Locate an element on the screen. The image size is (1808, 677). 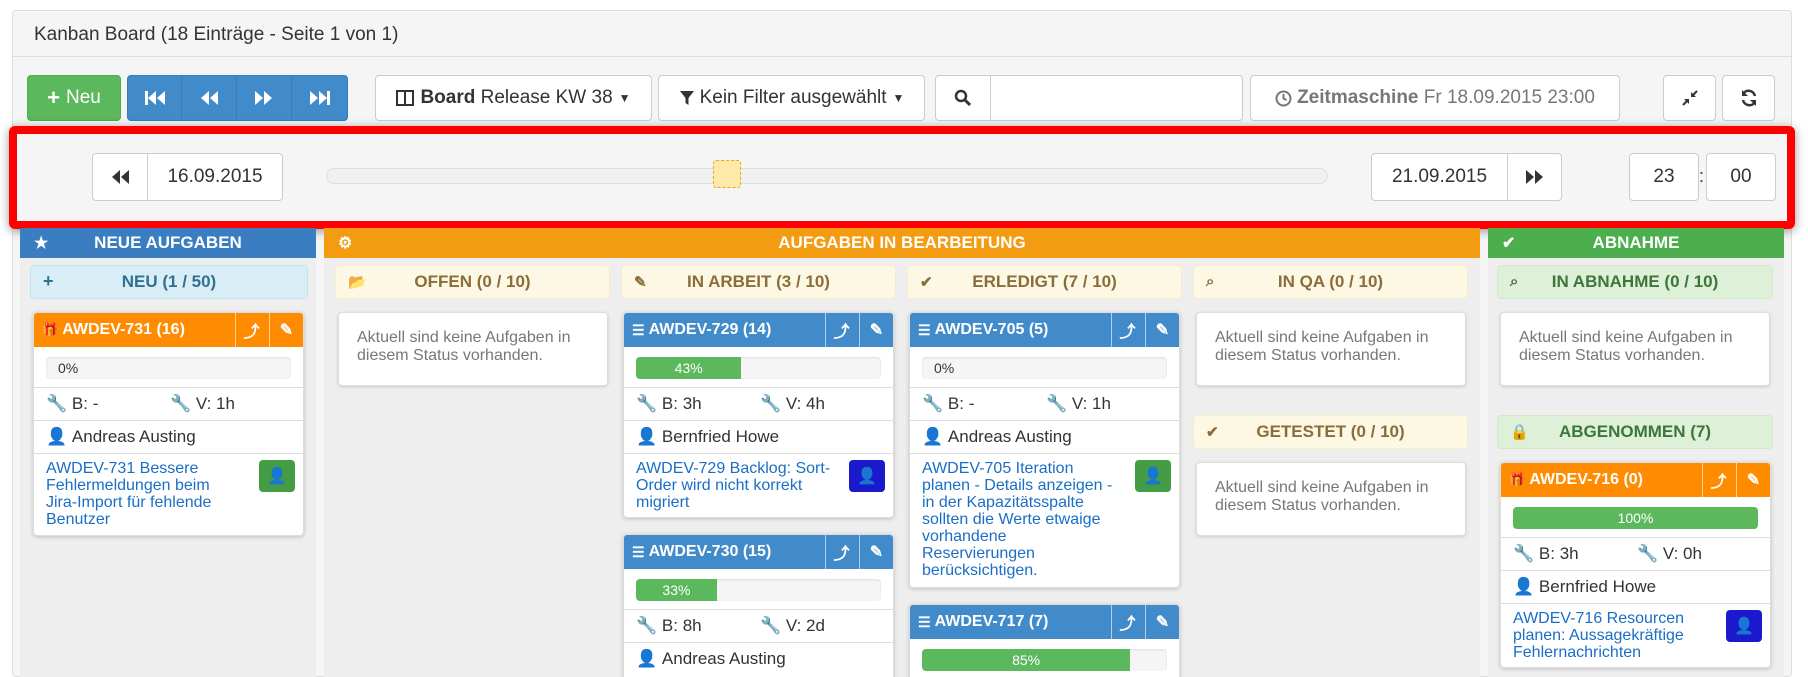
task-card: ☰ AWDEV-717 (7) ⤴ ✎ 85% is located at coordinates (1044, 640).